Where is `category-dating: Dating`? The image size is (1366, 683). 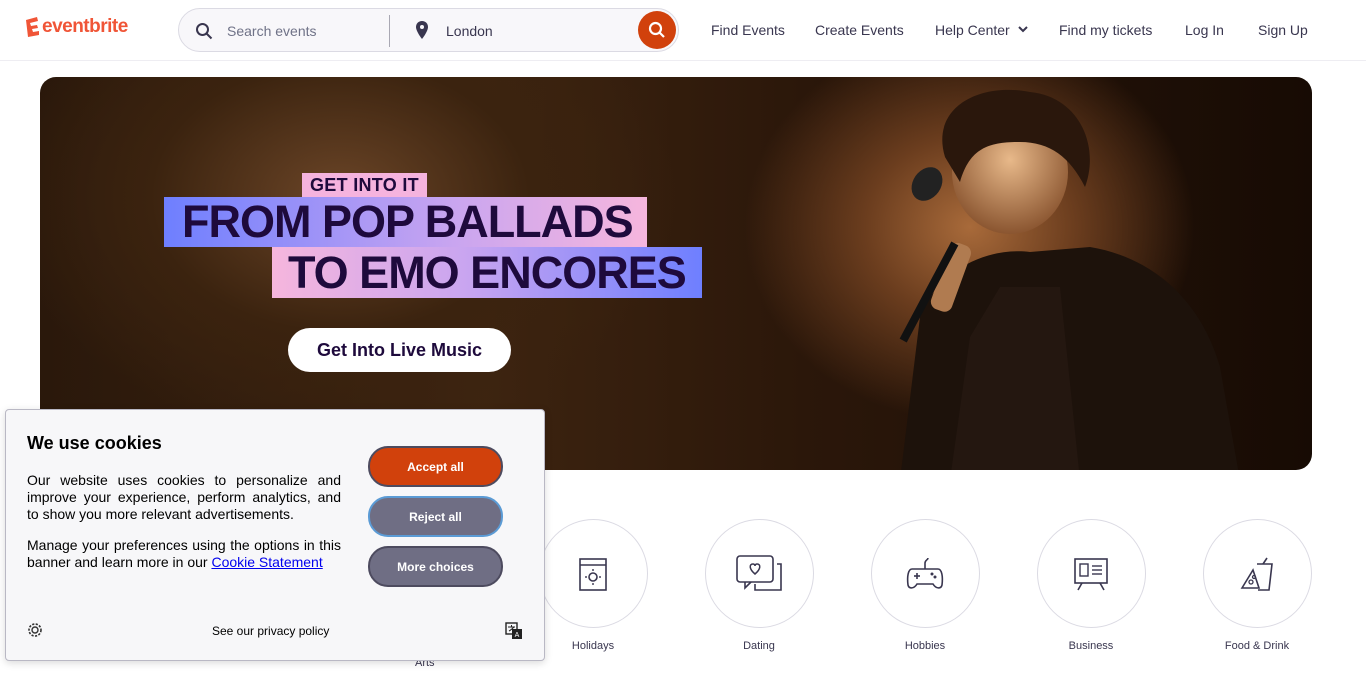 category-dating: Dating is located at coordinates (759, 585).